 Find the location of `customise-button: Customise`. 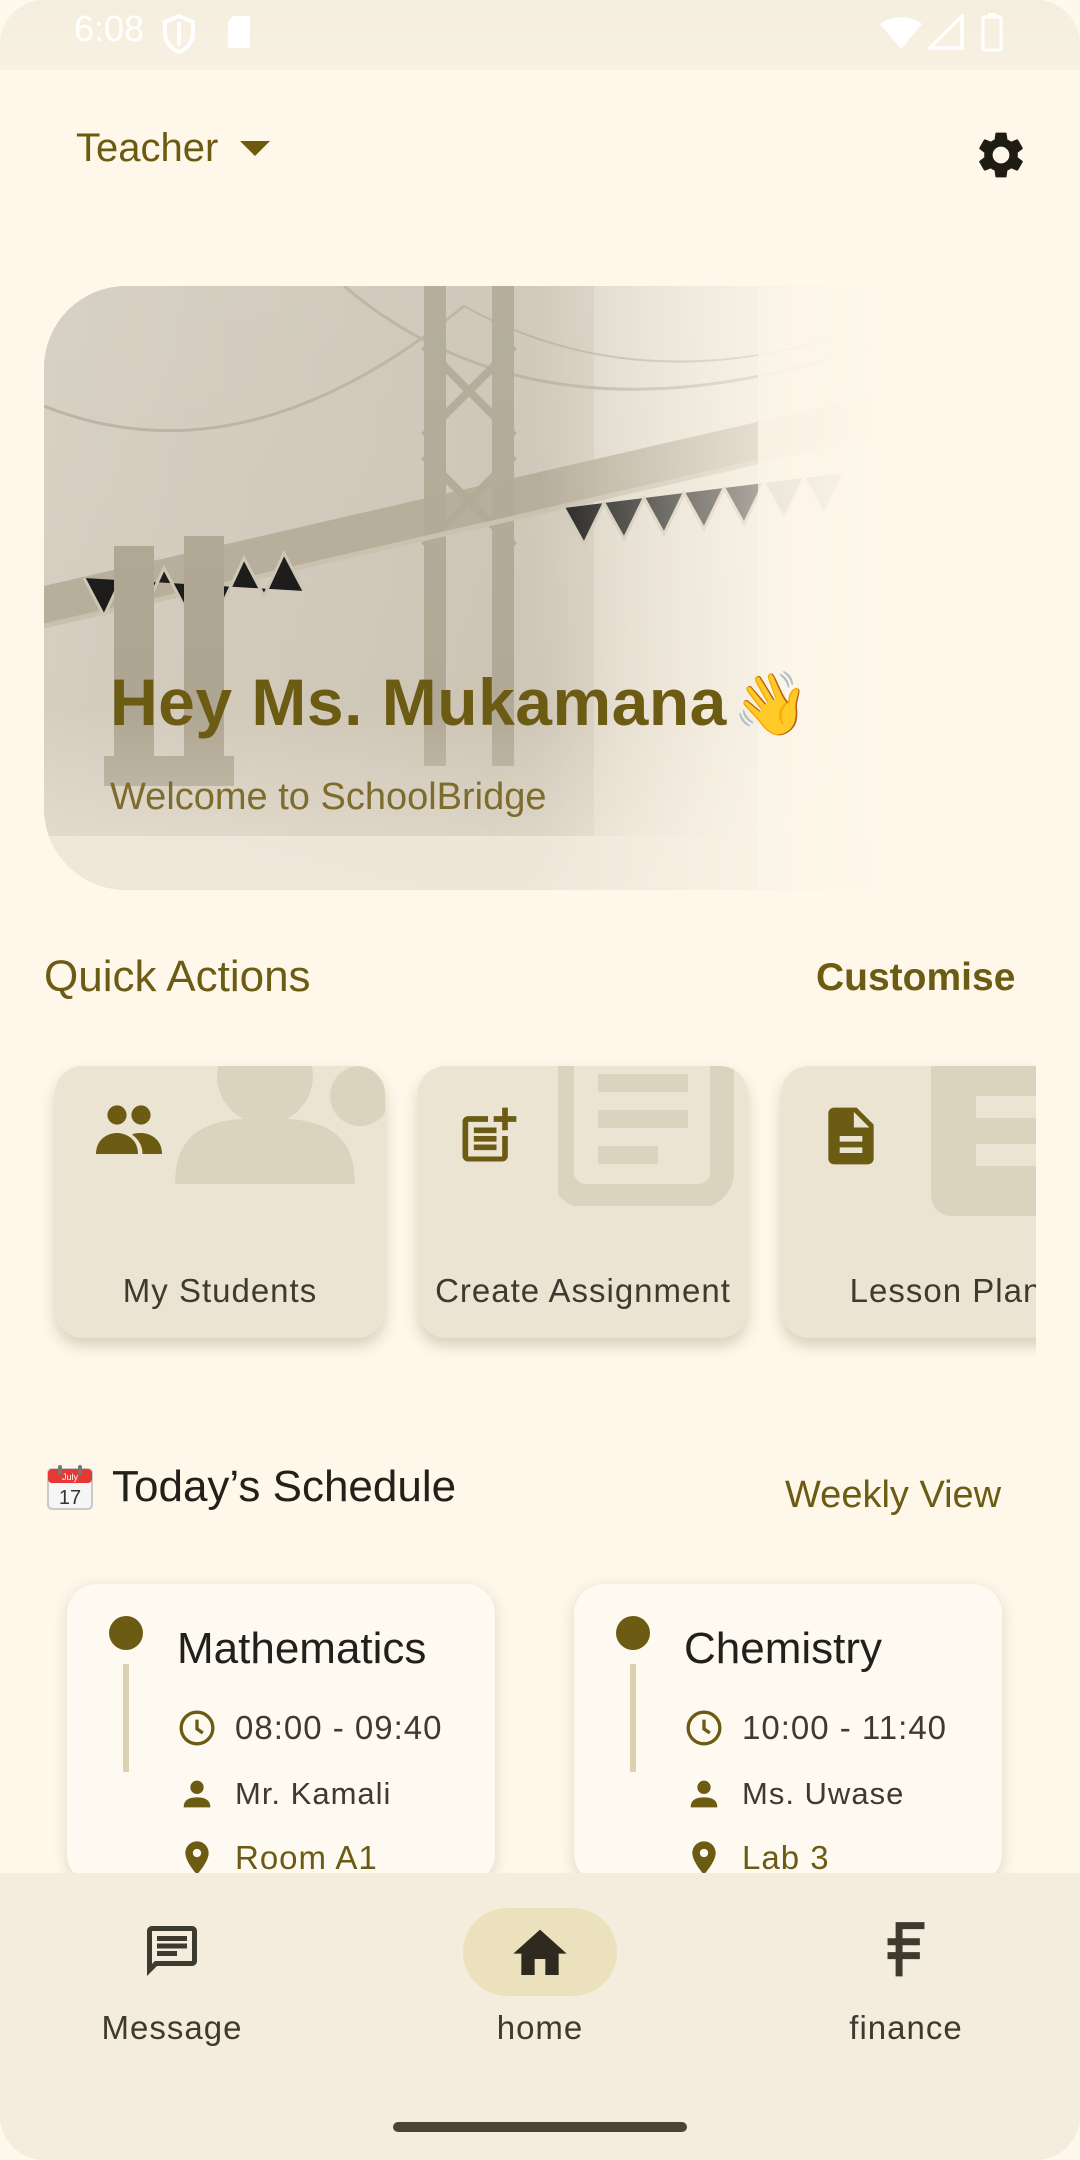

customise-button: Customise is located at coordinates (915, 978).